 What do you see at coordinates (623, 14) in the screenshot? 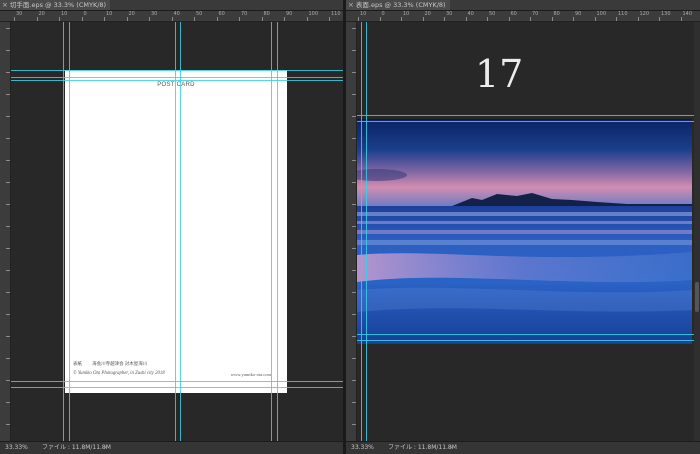
I see `ruler-label: 110` at bounding box center [623, 14].